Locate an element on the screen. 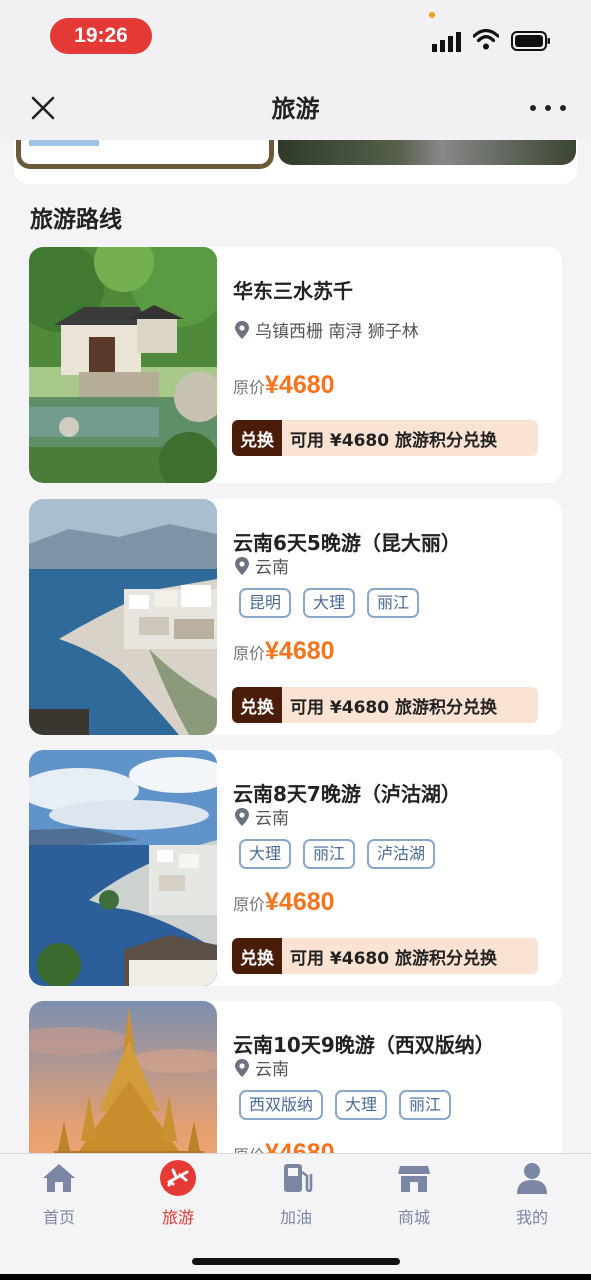 The height and width of the screenshot is (1280, 591). route-tag: 西双版纳 is located at coordinates (281, 1105).